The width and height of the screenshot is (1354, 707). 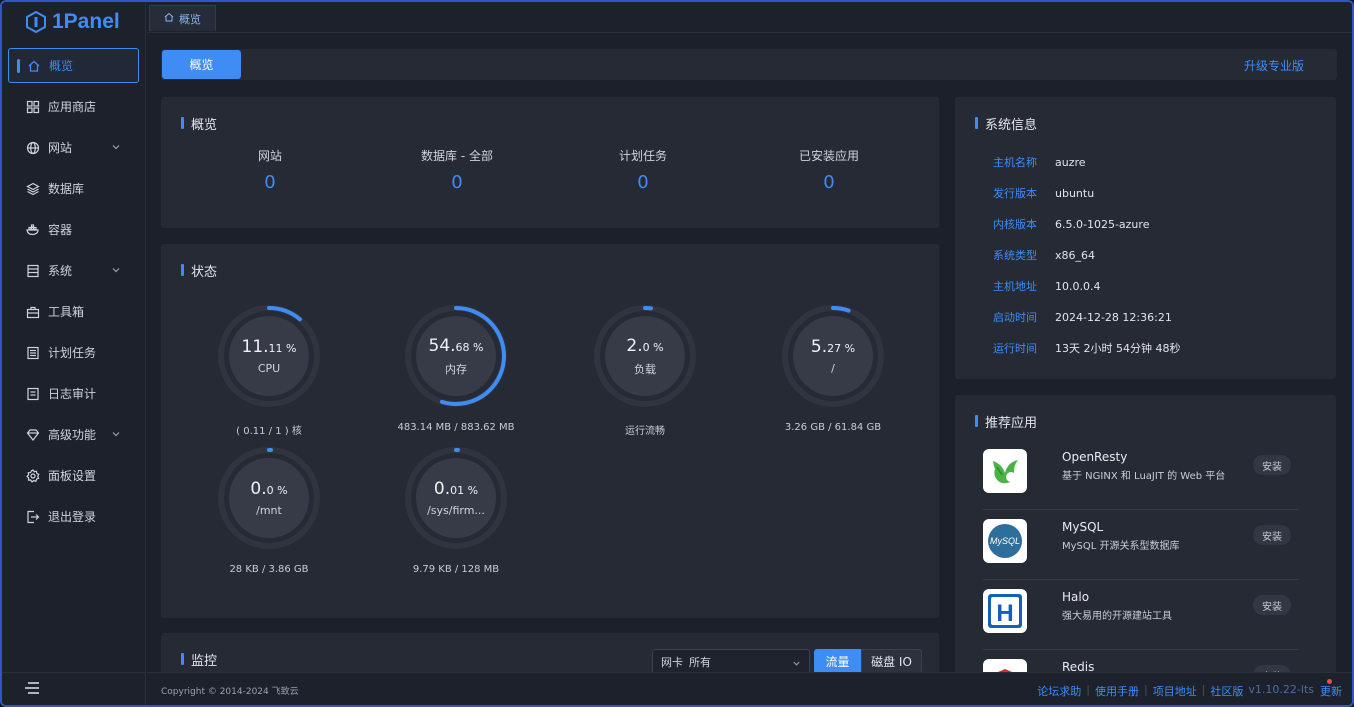 What do you see at coordinates (33, 517) in the screenshot?
I see `logout-icon` at bounding box center [33, 517].